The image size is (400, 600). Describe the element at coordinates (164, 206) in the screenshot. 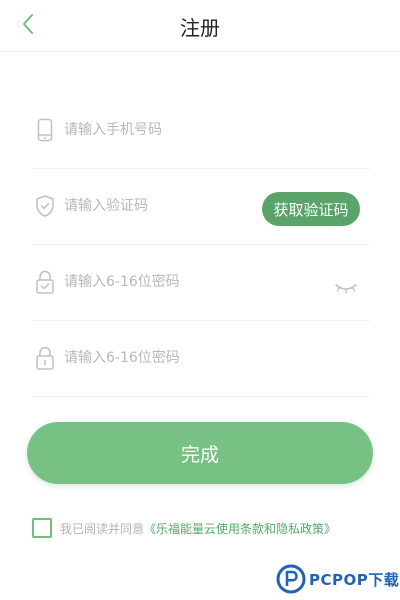

I see `verify-code-input` at that location.